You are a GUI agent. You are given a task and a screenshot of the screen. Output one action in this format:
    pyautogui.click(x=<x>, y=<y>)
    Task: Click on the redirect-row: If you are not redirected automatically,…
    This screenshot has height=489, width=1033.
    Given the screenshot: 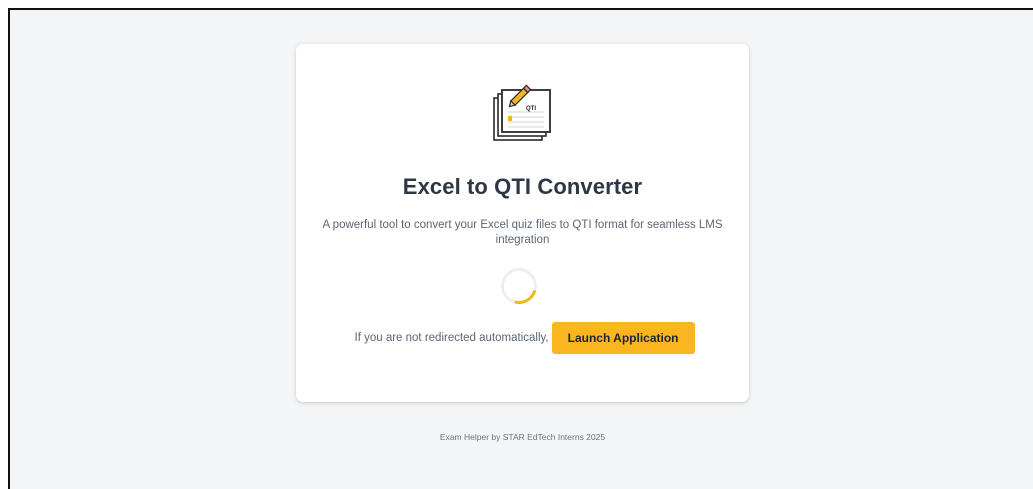 What is the action you would take?
    pyautogui.click(x=522, y=338)
    